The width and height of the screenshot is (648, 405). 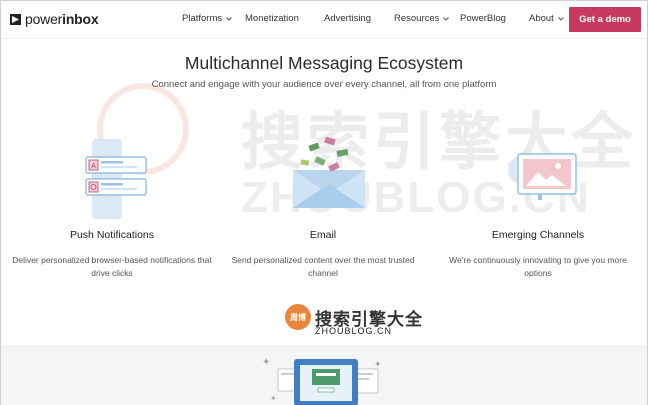 What do you see at coordinates (354, 331) in the screenshot?
I see `watermark-logo-english: ZHOUBLOG.CN` at bounding box center [354, 331].